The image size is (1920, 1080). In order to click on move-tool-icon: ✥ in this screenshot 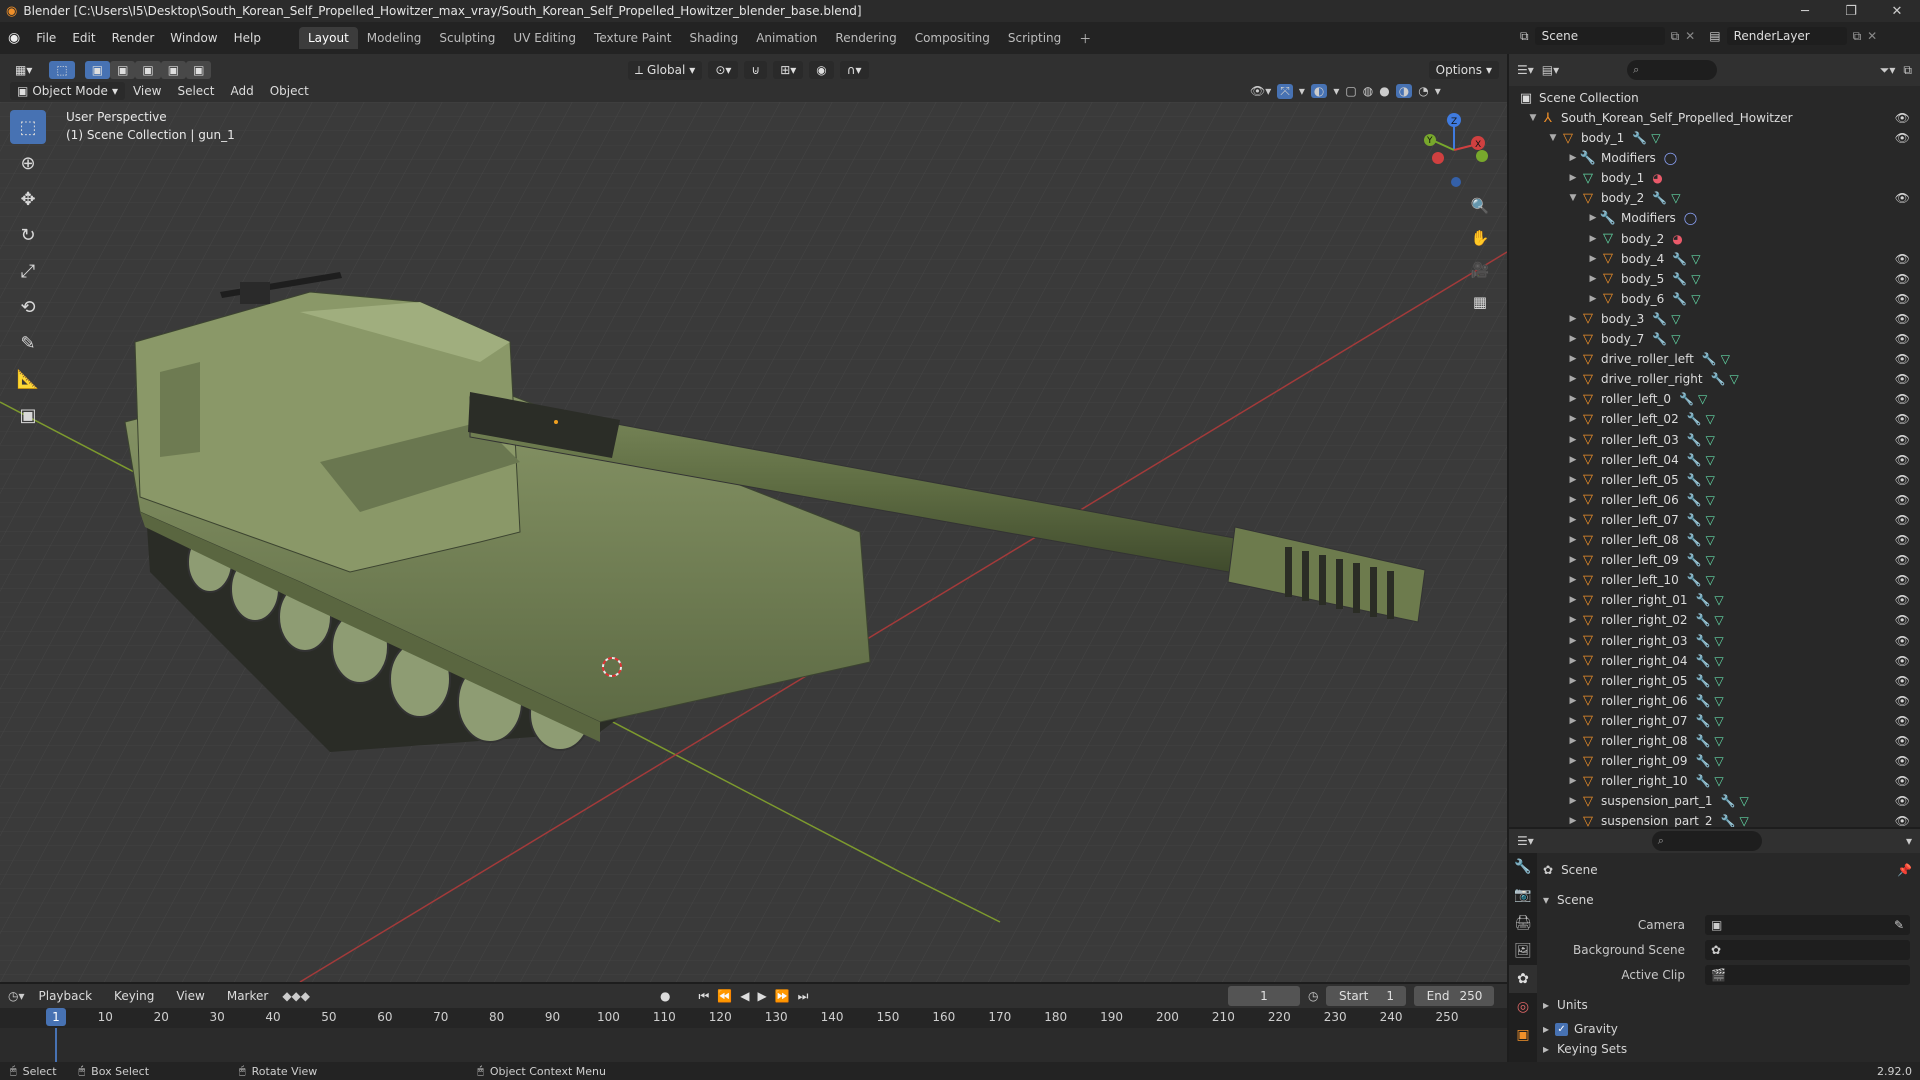, I will do `click(28, 199)`.